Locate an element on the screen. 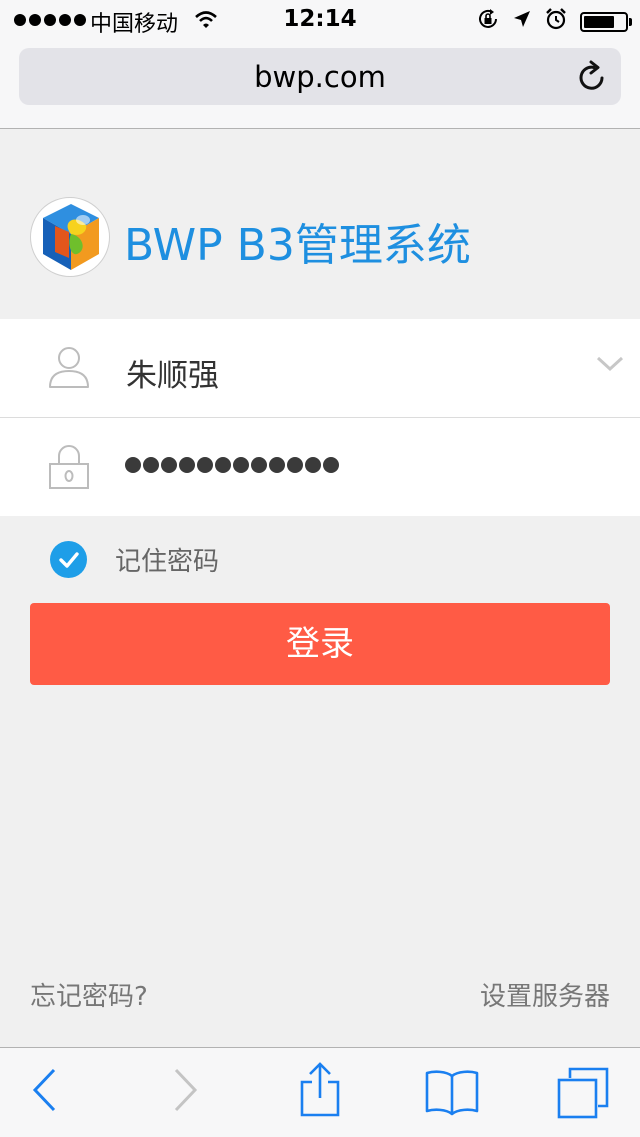  app-title: BWP B3管理系统 is located at coordinates (297, 245).